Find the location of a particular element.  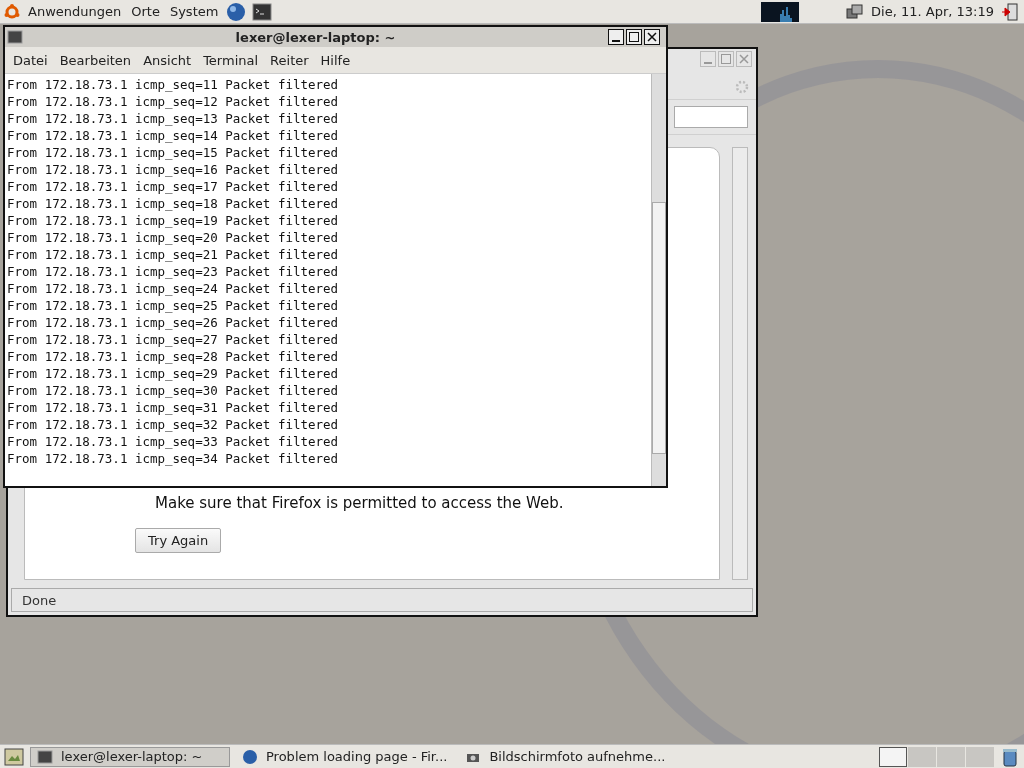

menu-item: Bearbeiten is located at coordinates (95, 60).